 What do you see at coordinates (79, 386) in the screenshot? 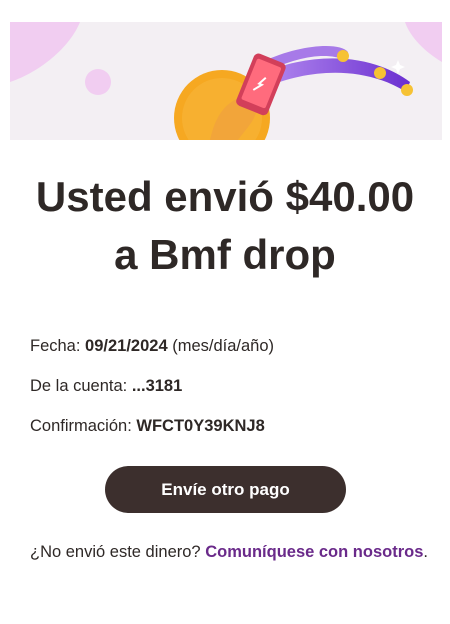
I see `account-label: De la cuenta:` at bounding box center [79, 386].